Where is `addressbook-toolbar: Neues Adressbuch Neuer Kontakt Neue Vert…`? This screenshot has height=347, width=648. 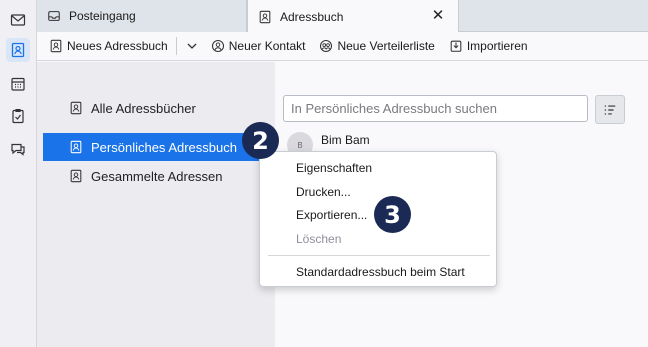 addressbook-toolbar: Neues Adressbuch Neuer Kontakt Neue Vert… is located at coordinates (342, 46).